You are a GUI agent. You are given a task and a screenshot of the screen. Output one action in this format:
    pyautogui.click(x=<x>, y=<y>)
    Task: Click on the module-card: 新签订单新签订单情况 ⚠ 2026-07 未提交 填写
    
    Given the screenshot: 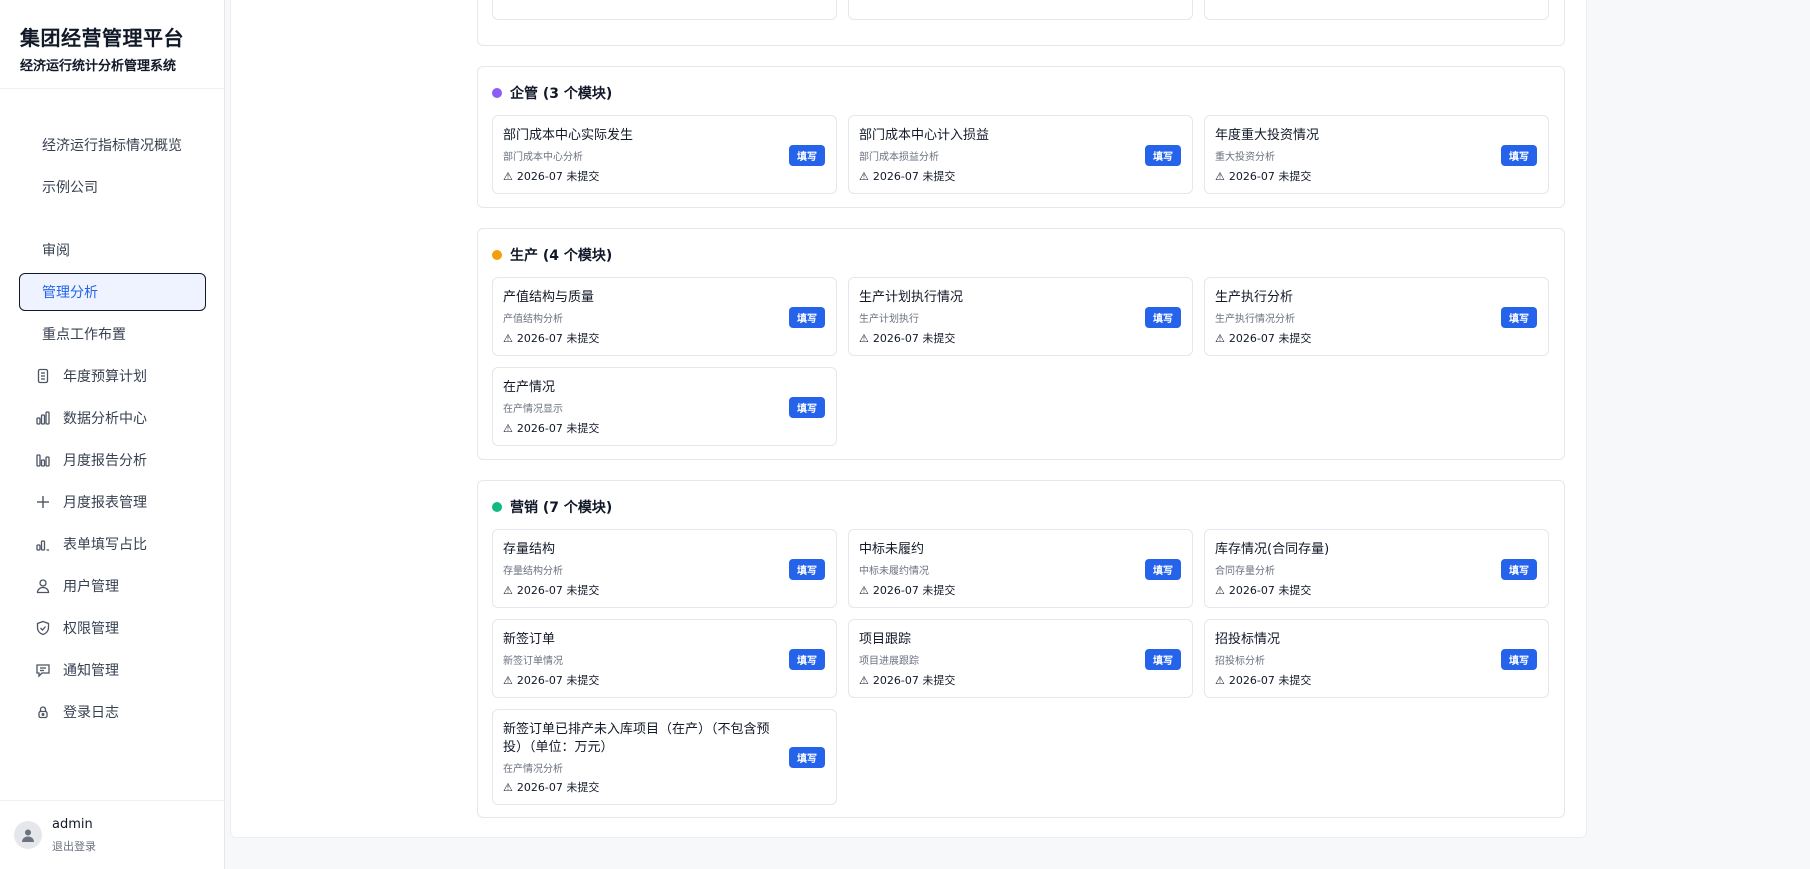 What is the action you would take?
    pyautogui.click(x=664, y=658)
    